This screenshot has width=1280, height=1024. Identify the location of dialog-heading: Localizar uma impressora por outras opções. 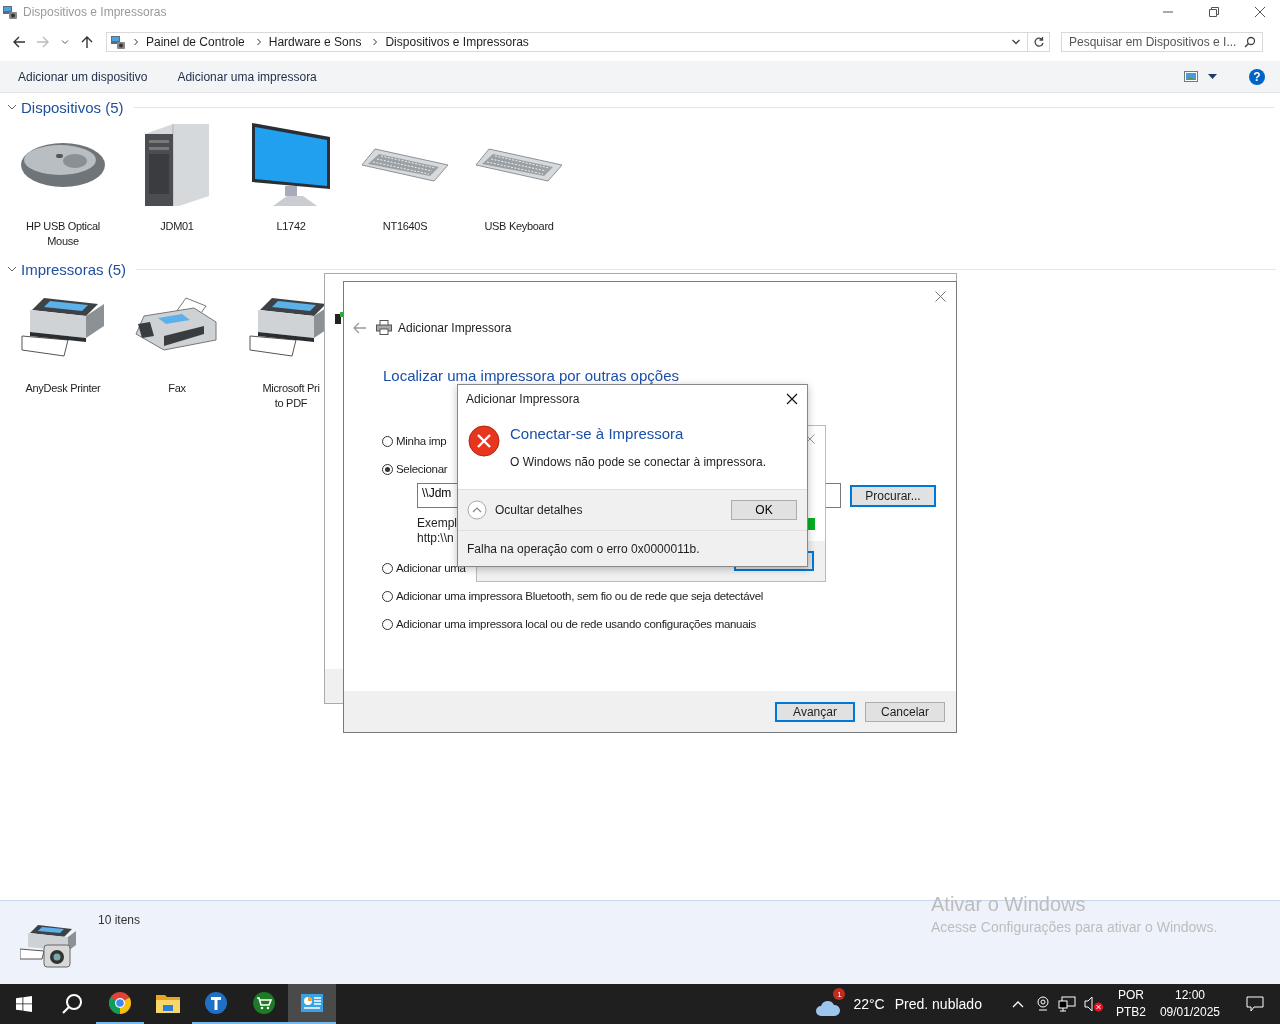
(531, 375).